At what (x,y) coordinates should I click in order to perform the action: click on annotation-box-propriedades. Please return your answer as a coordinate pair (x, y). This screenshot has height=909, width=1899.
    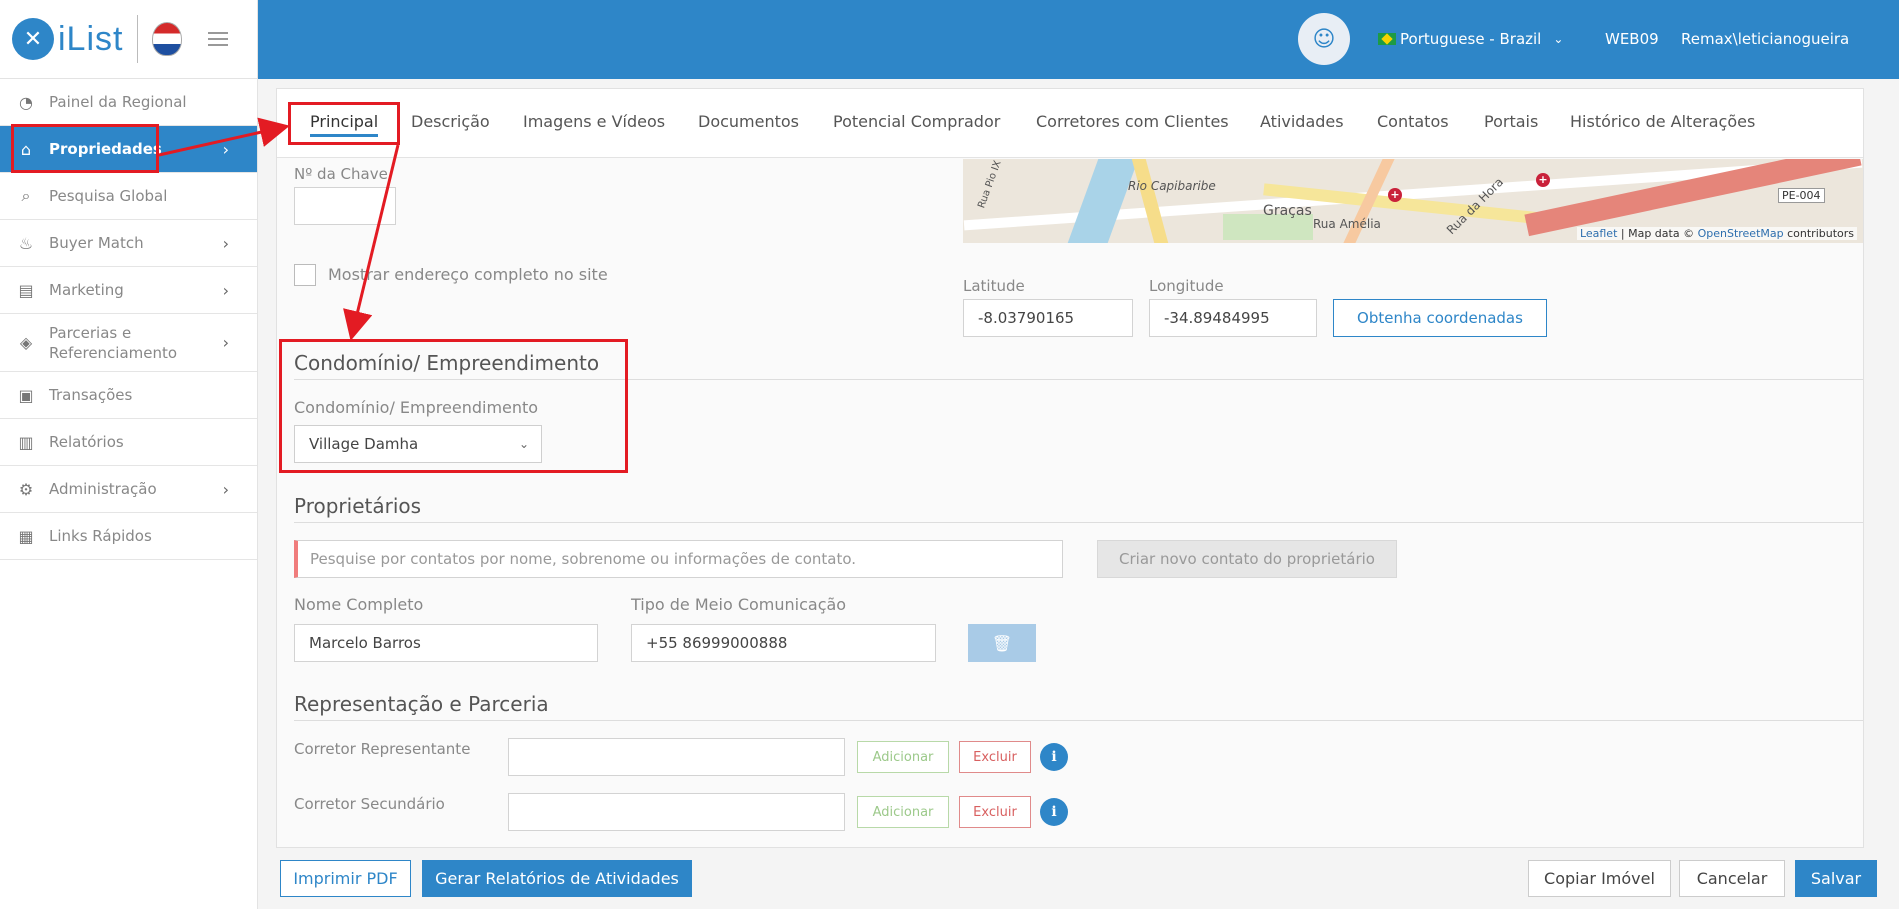
    Looking at the image, I should click on (85, 148).